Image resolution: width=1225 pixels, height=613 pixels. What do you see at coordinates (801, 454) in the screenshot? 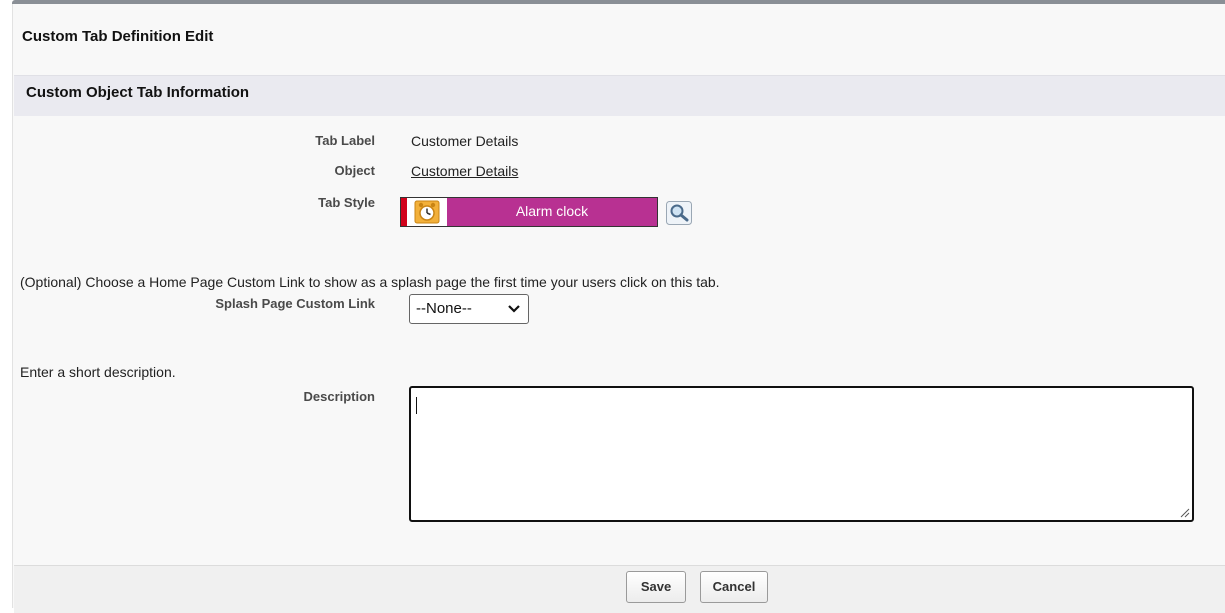
I see `description-textarea` at bounding box center [801, 454].